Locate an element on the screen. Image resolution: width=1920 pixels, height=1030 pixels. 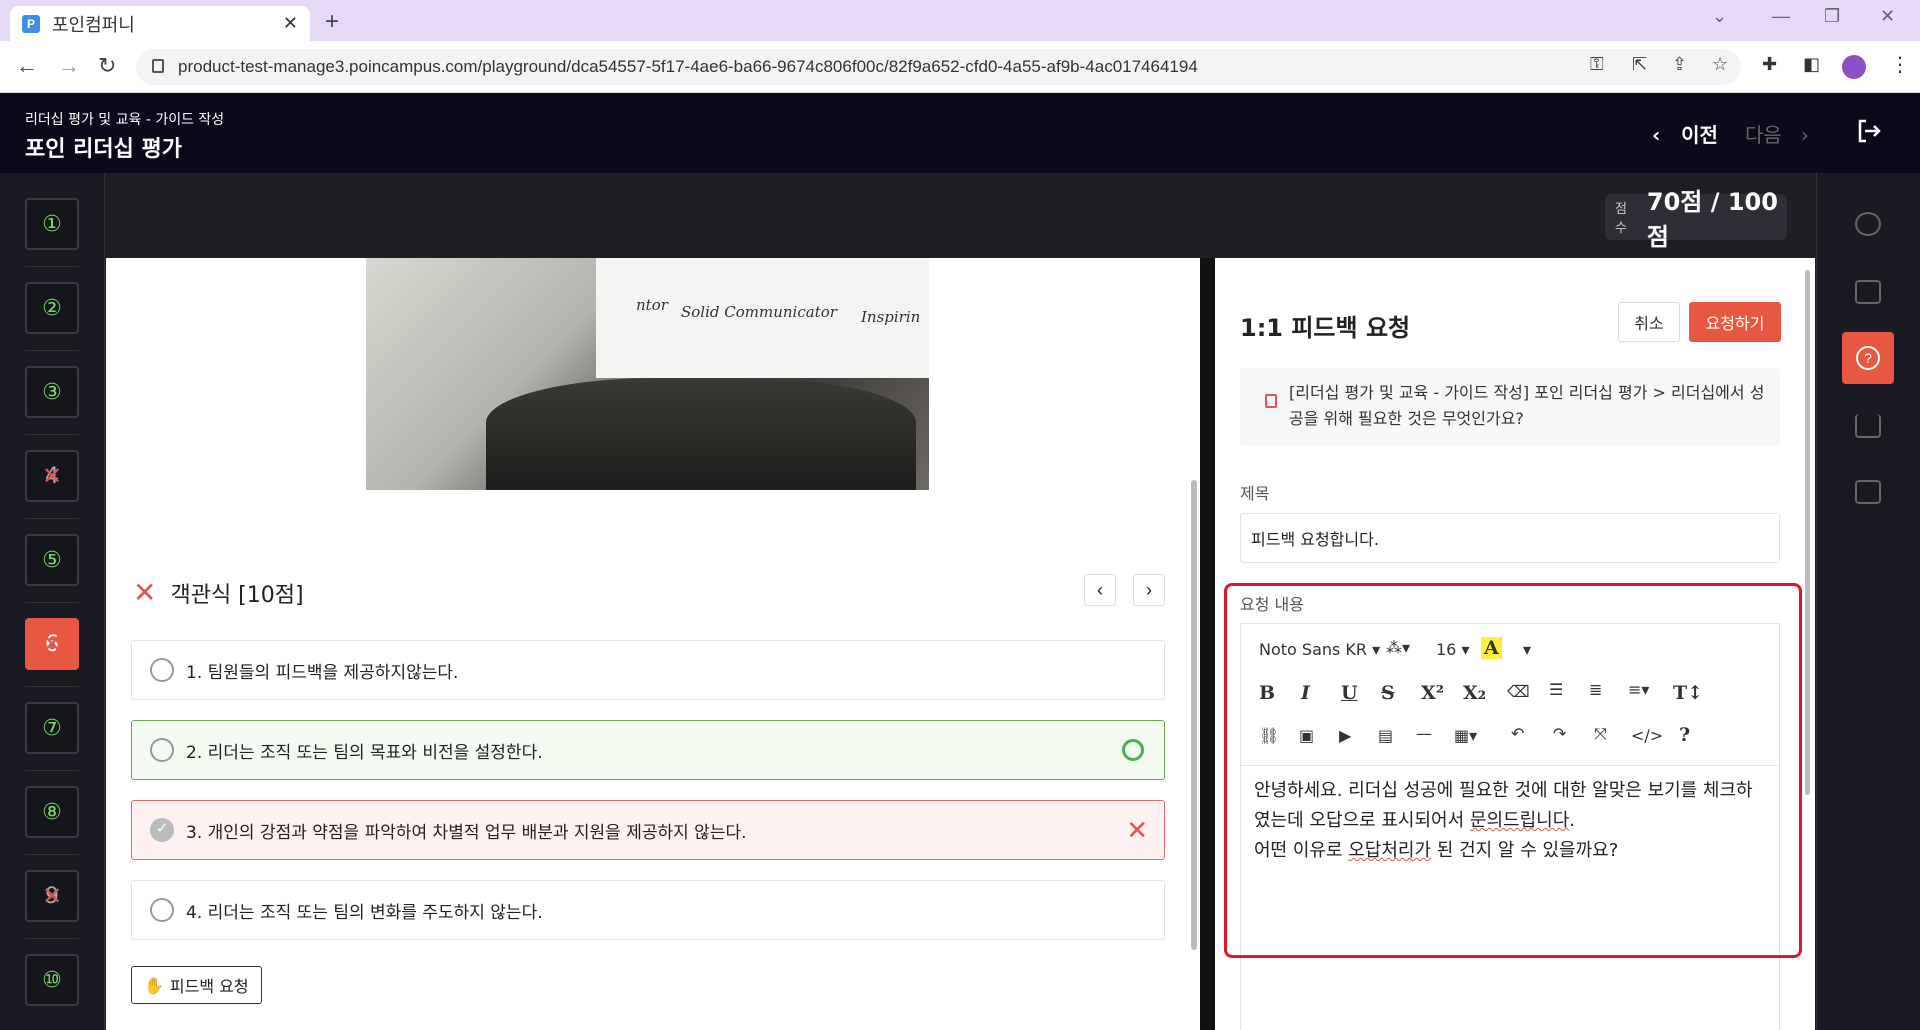
tab-title: 포인컴퍼니 is located at coordinates (93, 25).